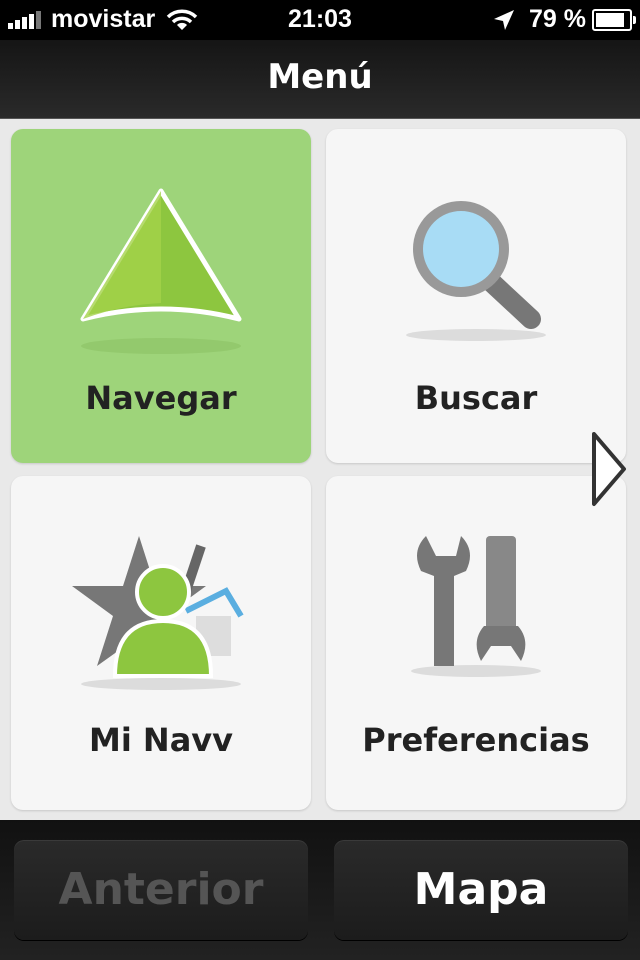 The image size is (640, 960). I want to click on map-button: Mapa, so click(481, 890).